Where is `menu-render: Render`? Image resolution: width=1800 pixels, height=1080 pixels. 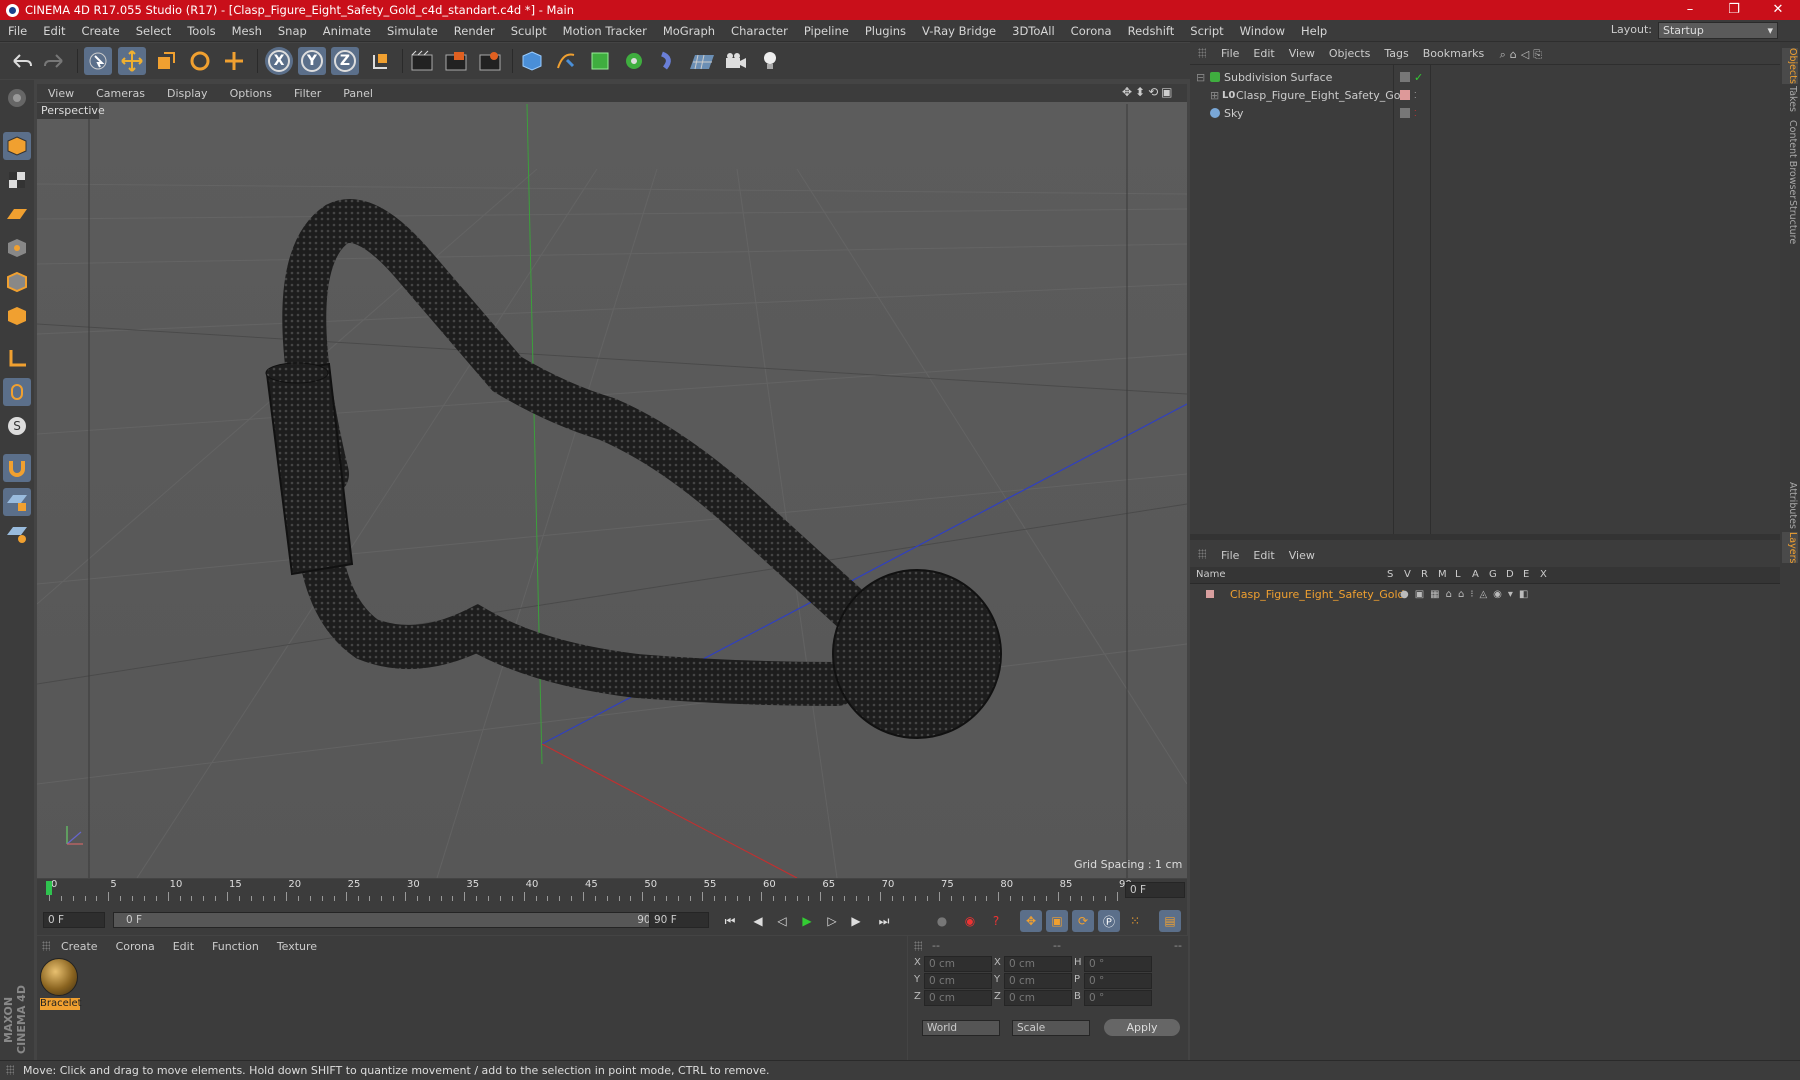 menu-render: Render is located at coordinates (474, 31).